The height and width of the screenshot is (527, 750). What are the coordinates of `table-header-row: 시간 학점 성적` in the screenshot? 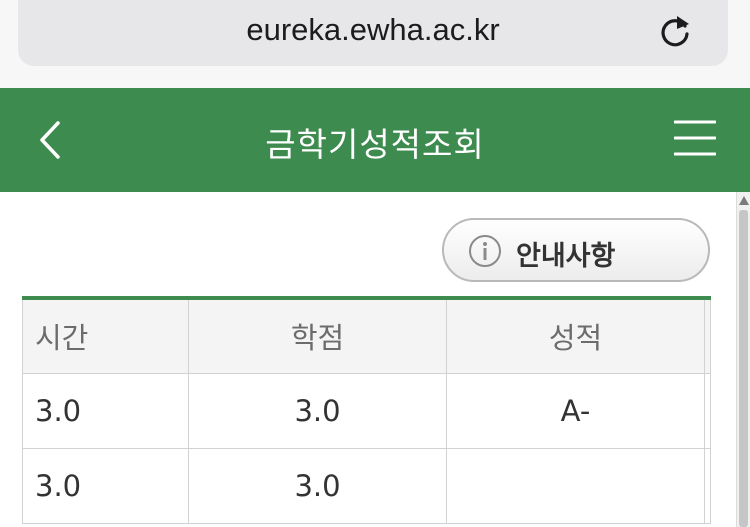 It's located at (366, 335).